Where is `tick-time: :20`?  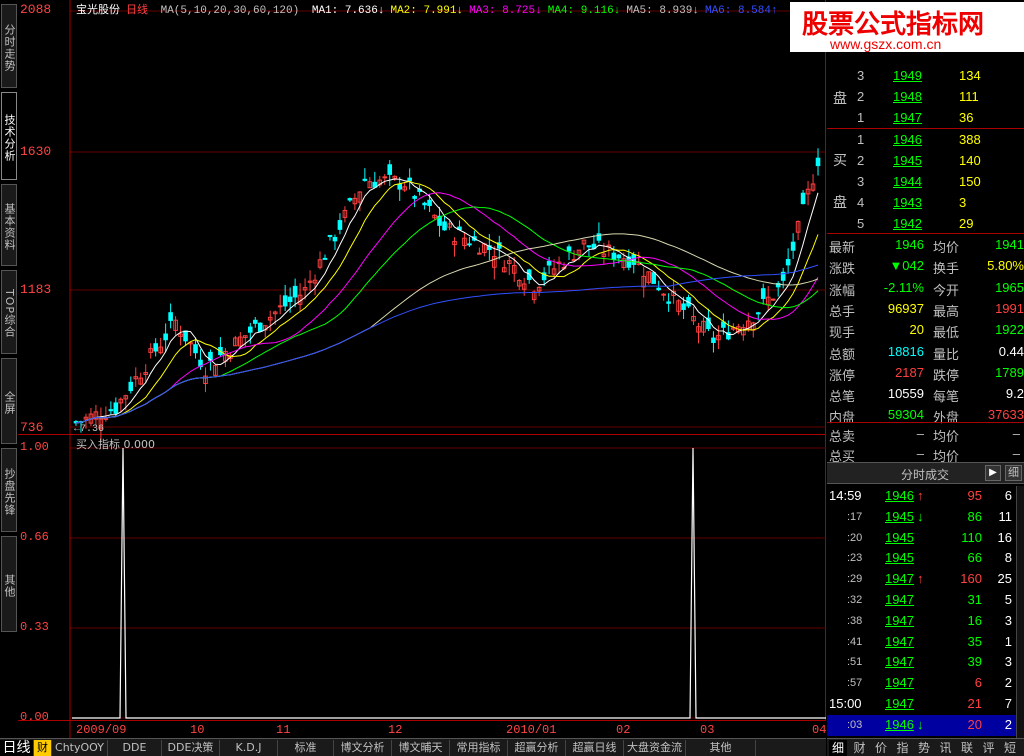 tick-time: :20 is located at coordinates (855, 537).